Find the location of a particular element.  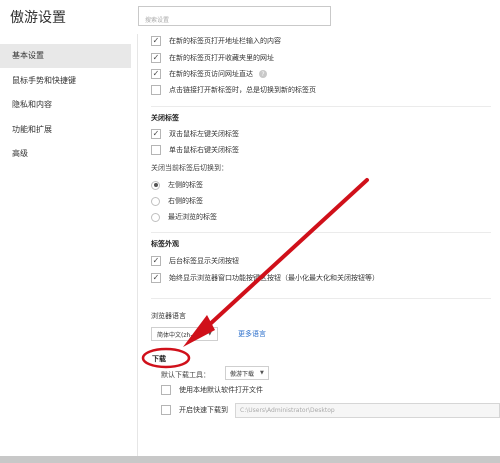

language-select: 简体中文(zh-cn) ▼ is located at coordinates (184, 334).